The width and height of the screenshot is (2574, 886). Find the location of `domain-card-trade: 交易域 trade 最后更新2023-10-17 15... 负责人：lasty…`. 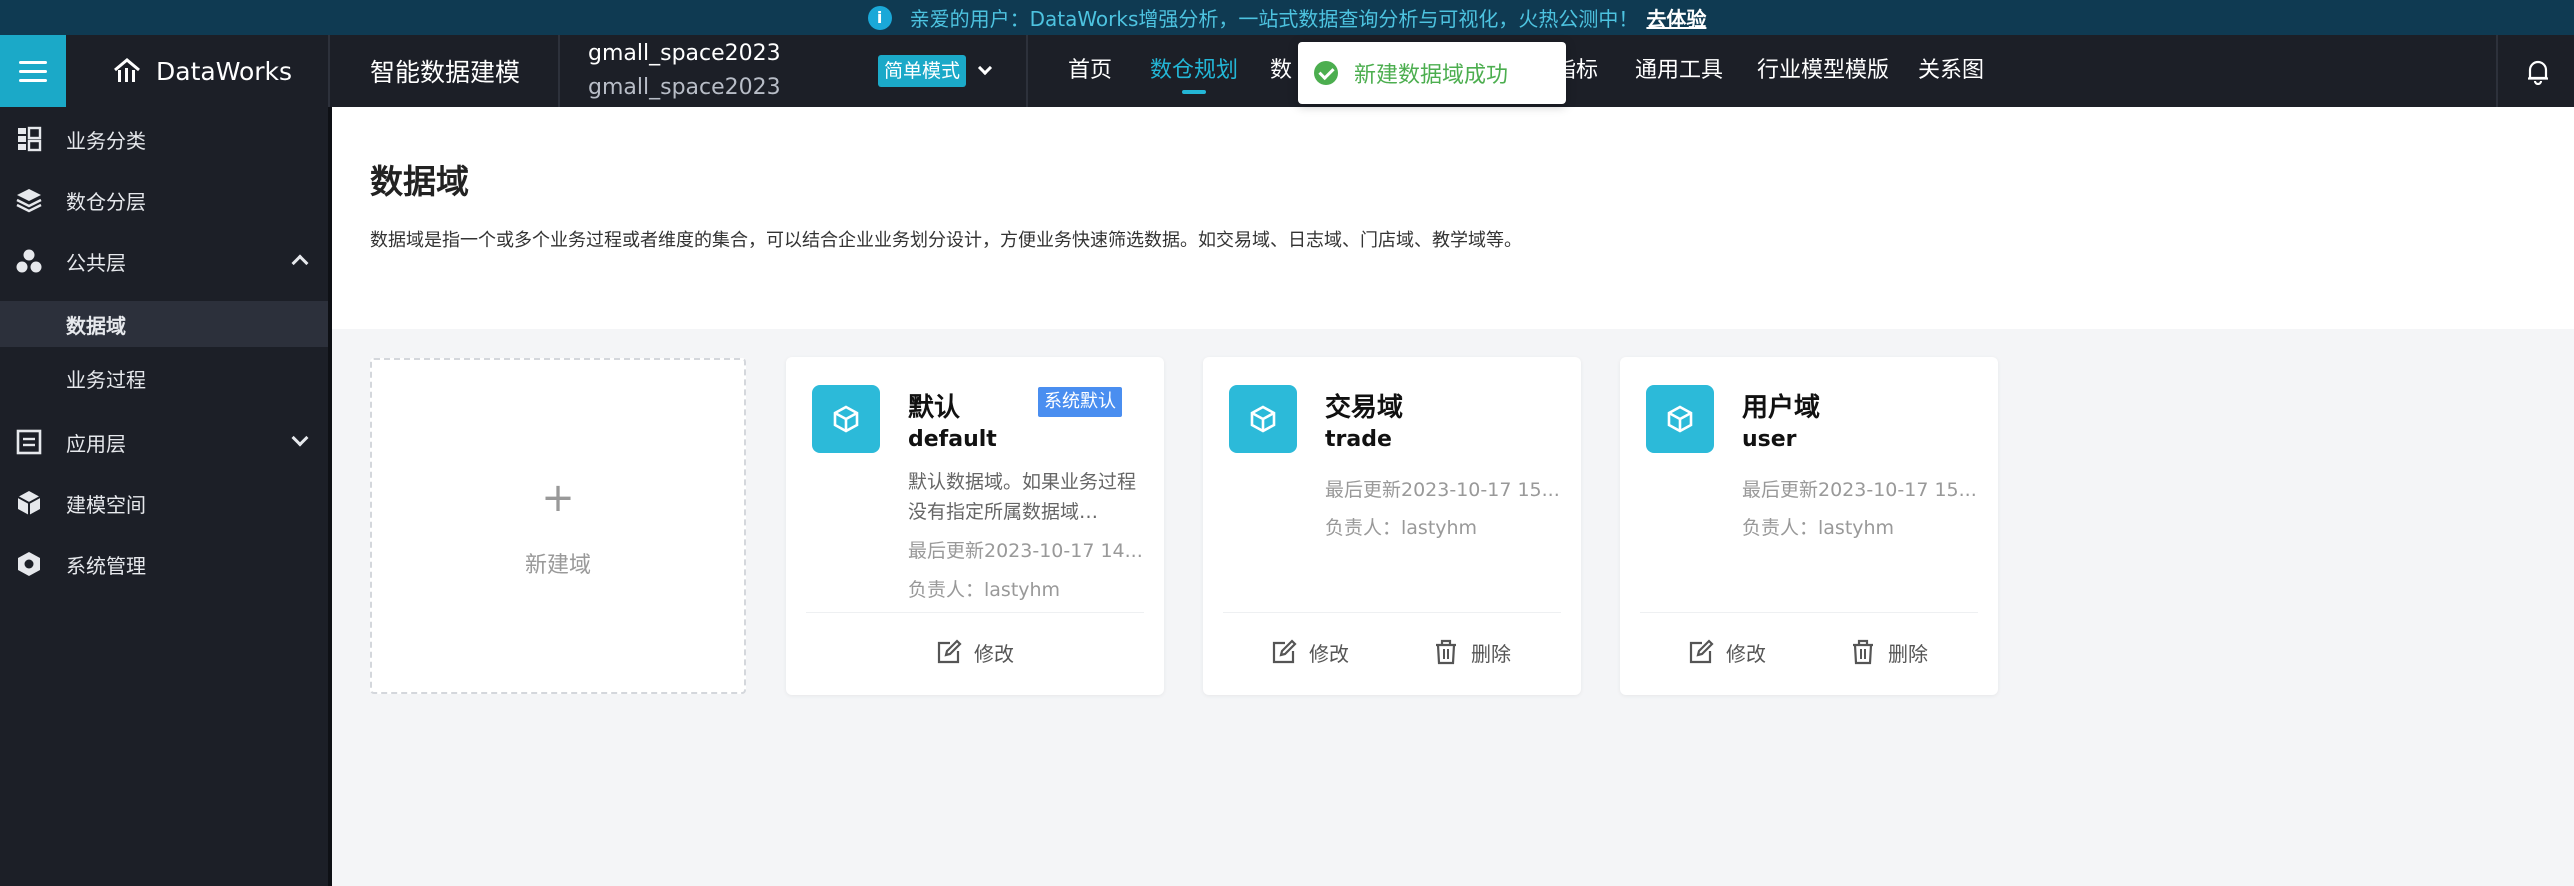

domain-card-trade: 交易域 trade 最后更新2023-10-17 15... 负责人：lasty… is located at coordinates (1392, 526).